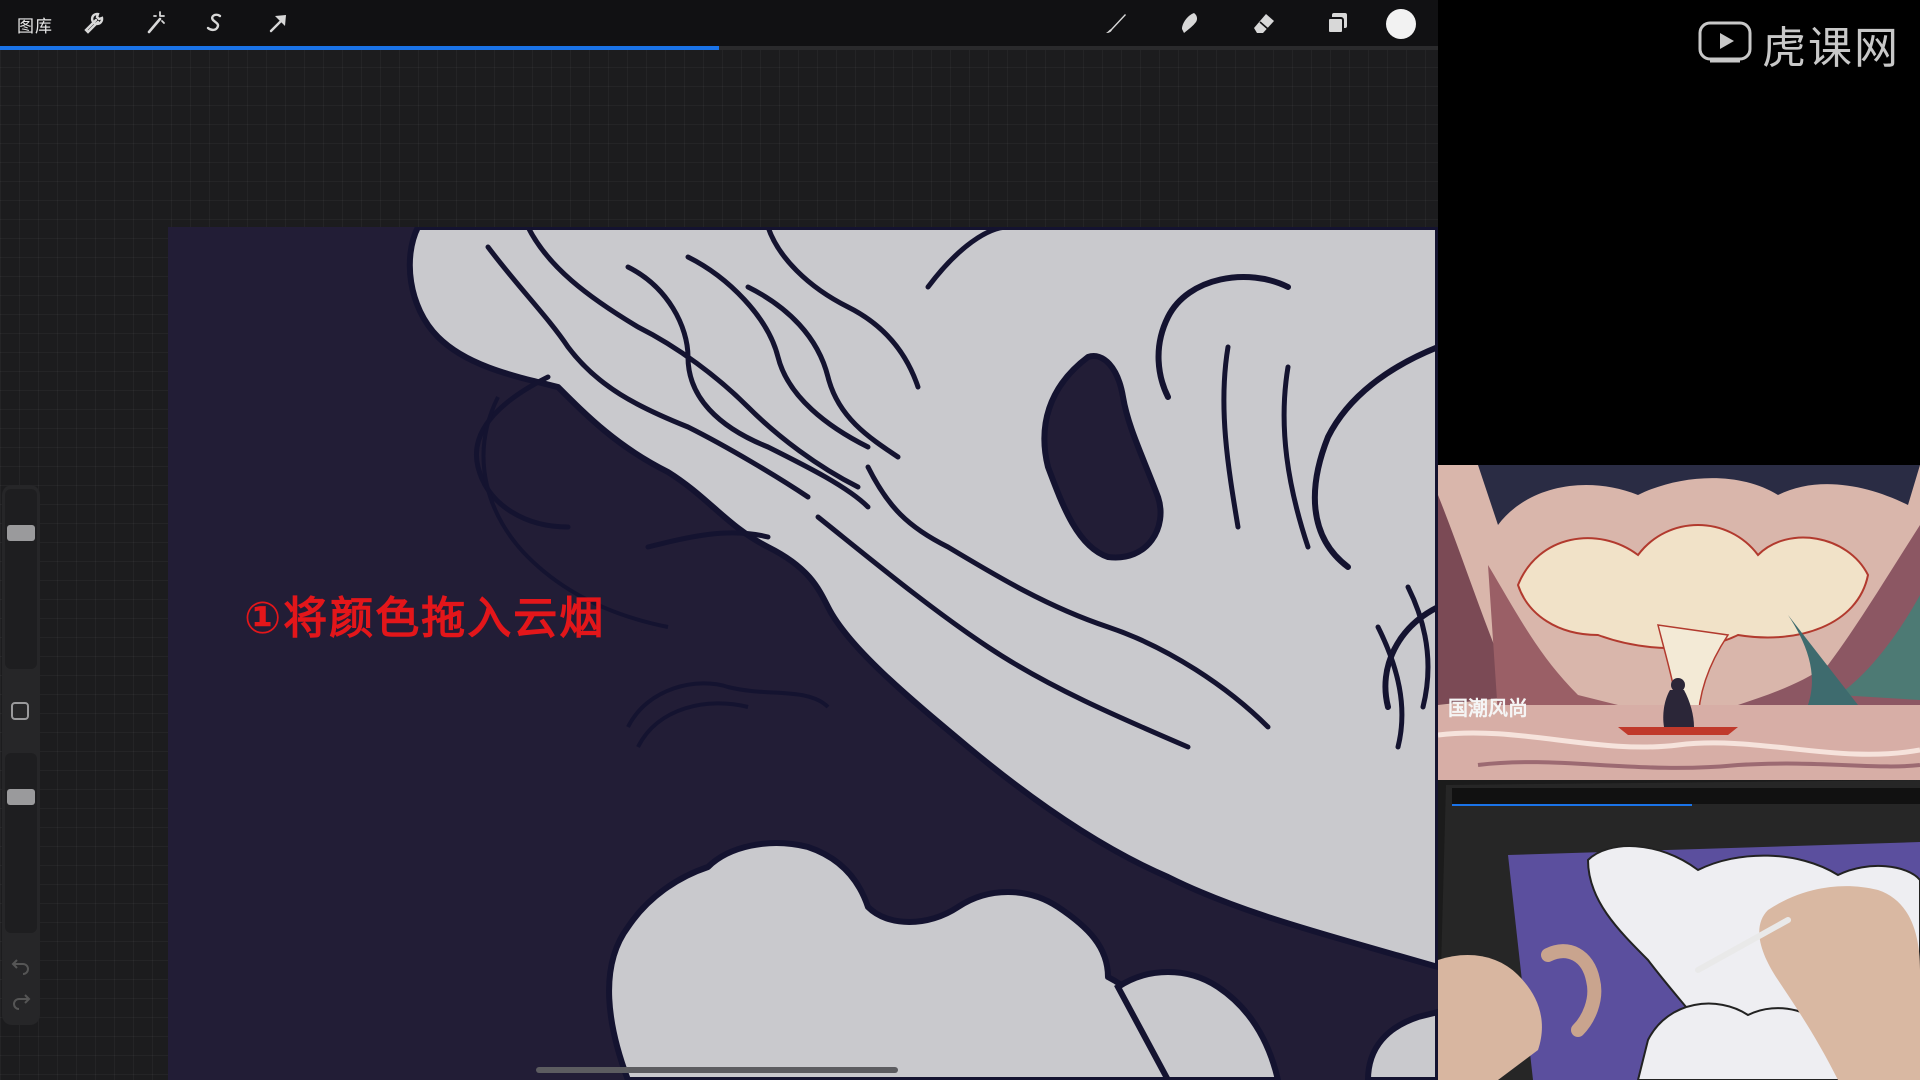 The height and width of the screenshot is (1080, 1920). I want to click on redo-icon, so click(21, 1000).